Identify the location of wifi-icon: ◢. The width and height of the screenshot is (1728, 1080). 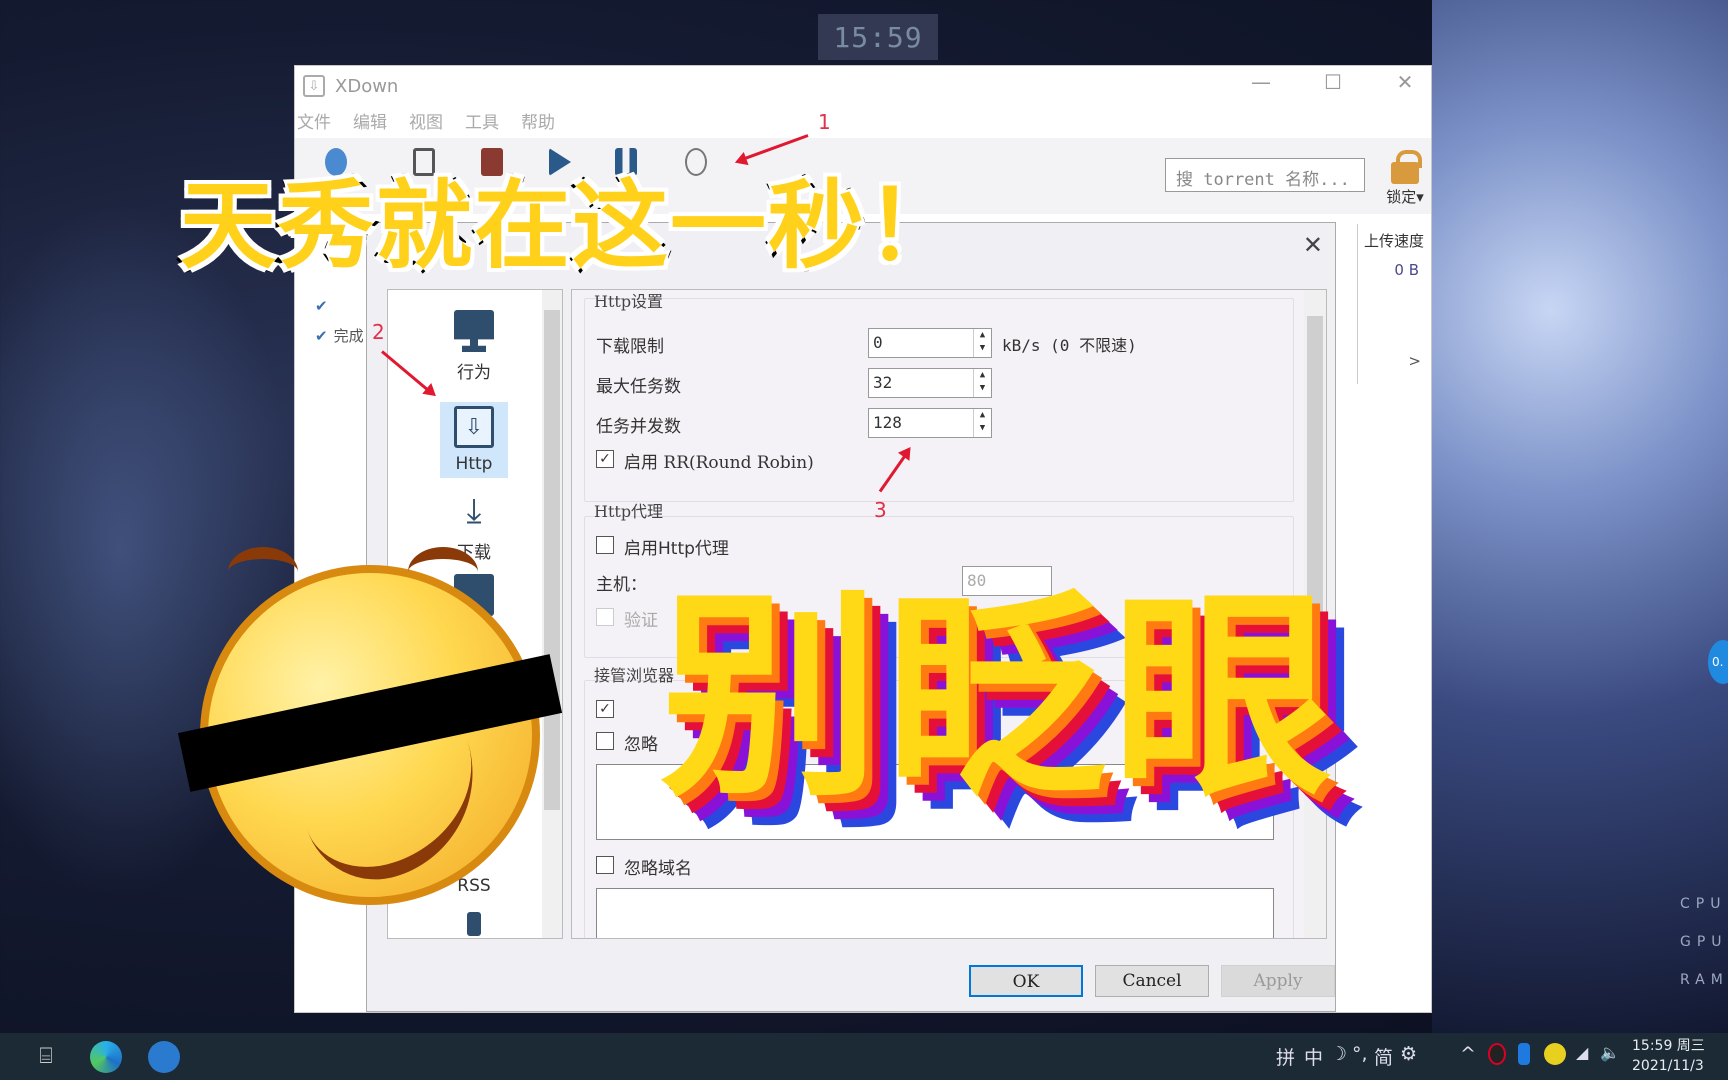
(1582, 1052).